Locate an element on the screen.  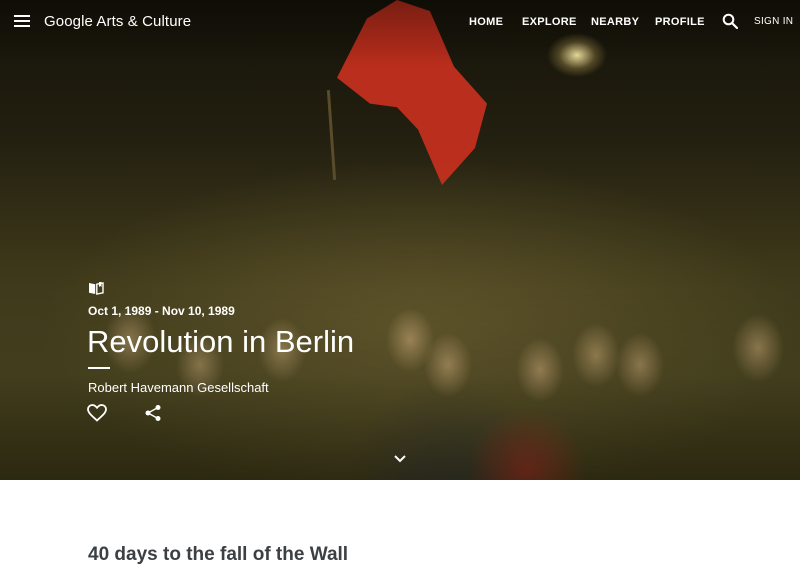
nav-home: HOME is located at coordinates (486, 22).